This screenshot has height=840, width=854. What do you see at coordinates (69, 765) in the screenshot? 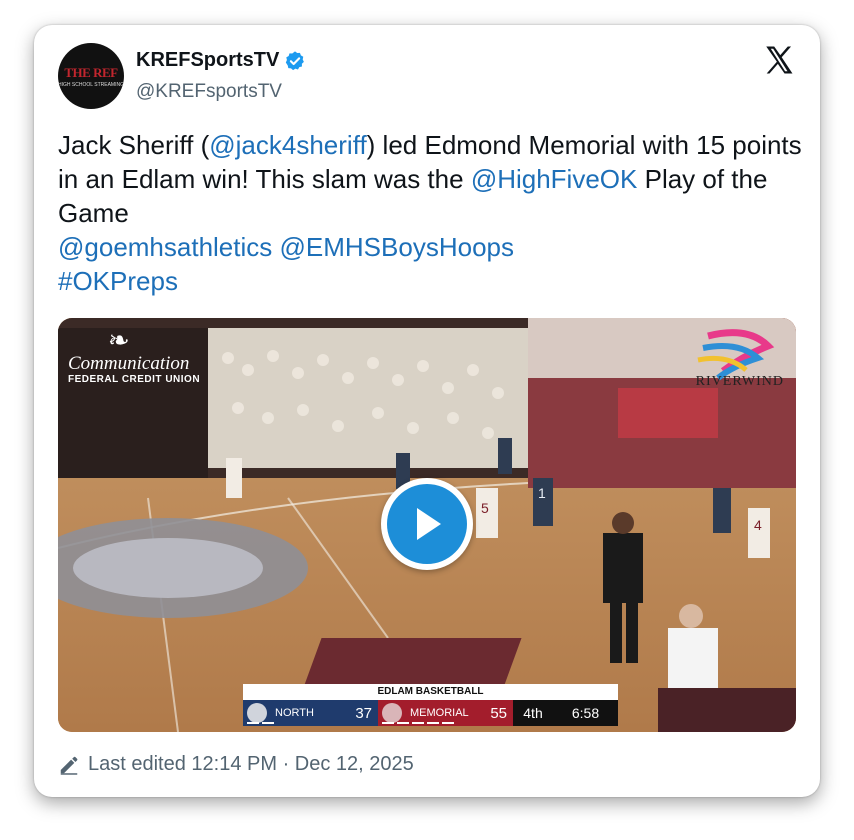
I see `pencil-icon` at bounding box center [69, 765].